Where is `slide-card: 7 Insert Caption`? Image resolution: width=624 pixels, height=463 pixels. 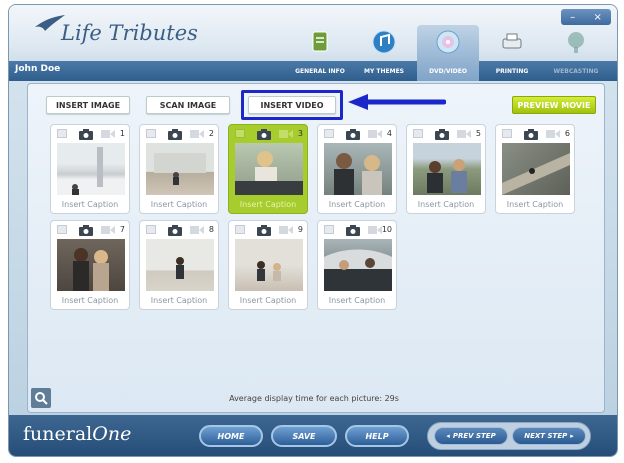
slide-card: 7 Insert Caption is located at coordinates (90, 265).